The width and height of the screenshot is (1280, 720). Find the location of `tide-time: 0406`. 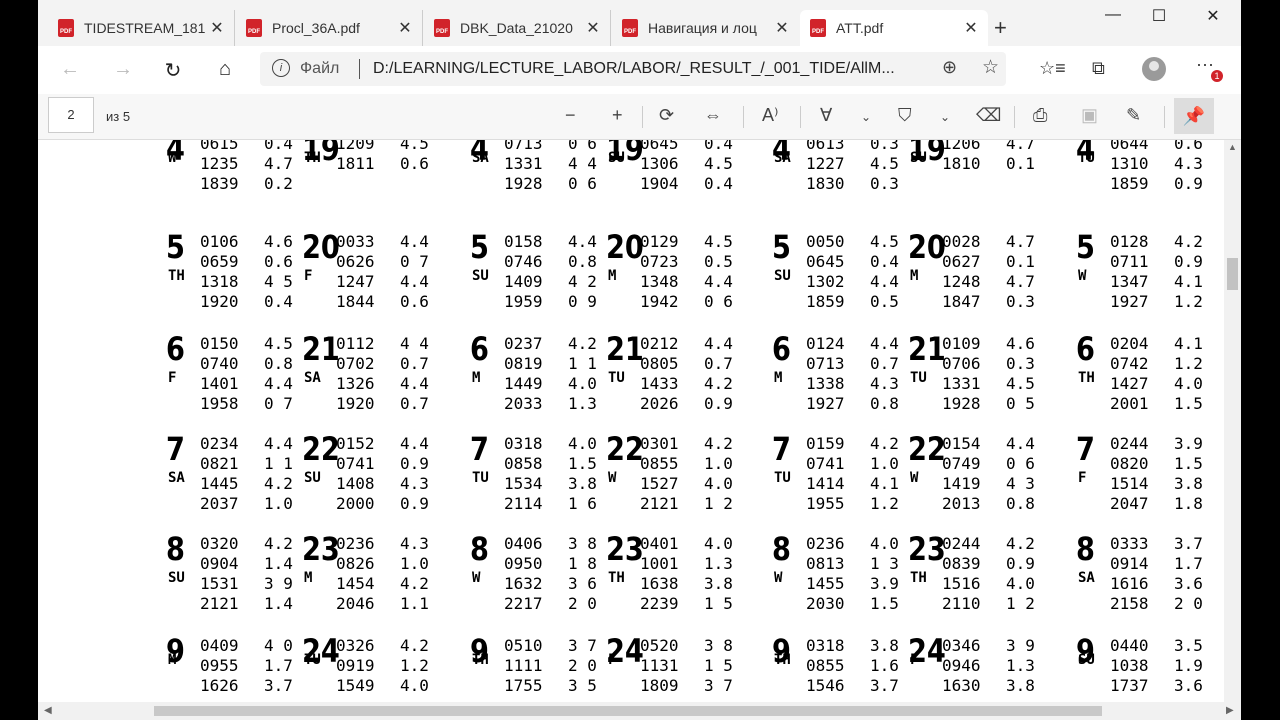

tide-time: 0406 is located at coordinates (523, 543).